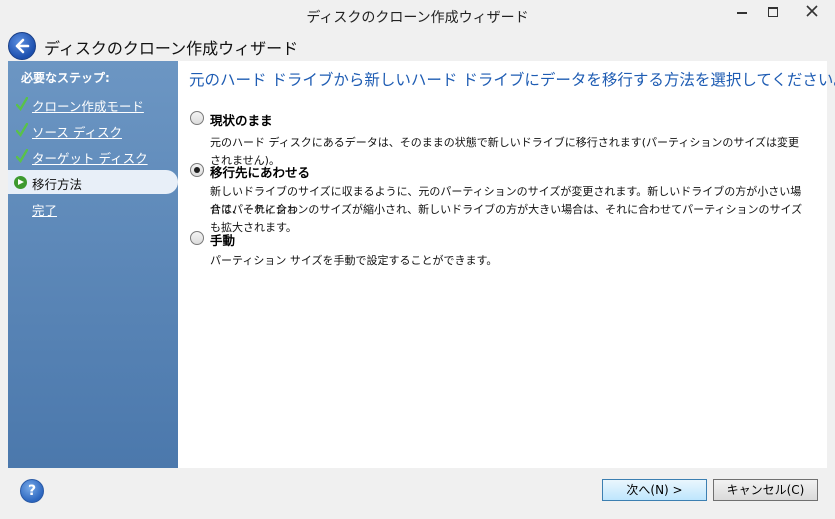 This screenshot has height=519, width=835. What do you see at coordinates (171, 48) in the screenshot?
I see `page-title: ディスクのクローン作成ウィザード` at bounding box center [171, 48].